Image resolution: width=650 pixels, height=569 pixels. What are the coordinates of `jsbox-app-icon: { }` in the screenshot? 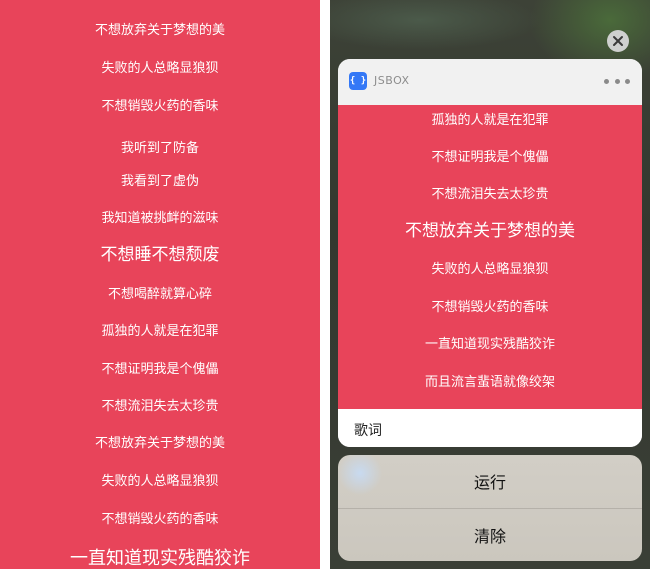 It's located at (358, 81).